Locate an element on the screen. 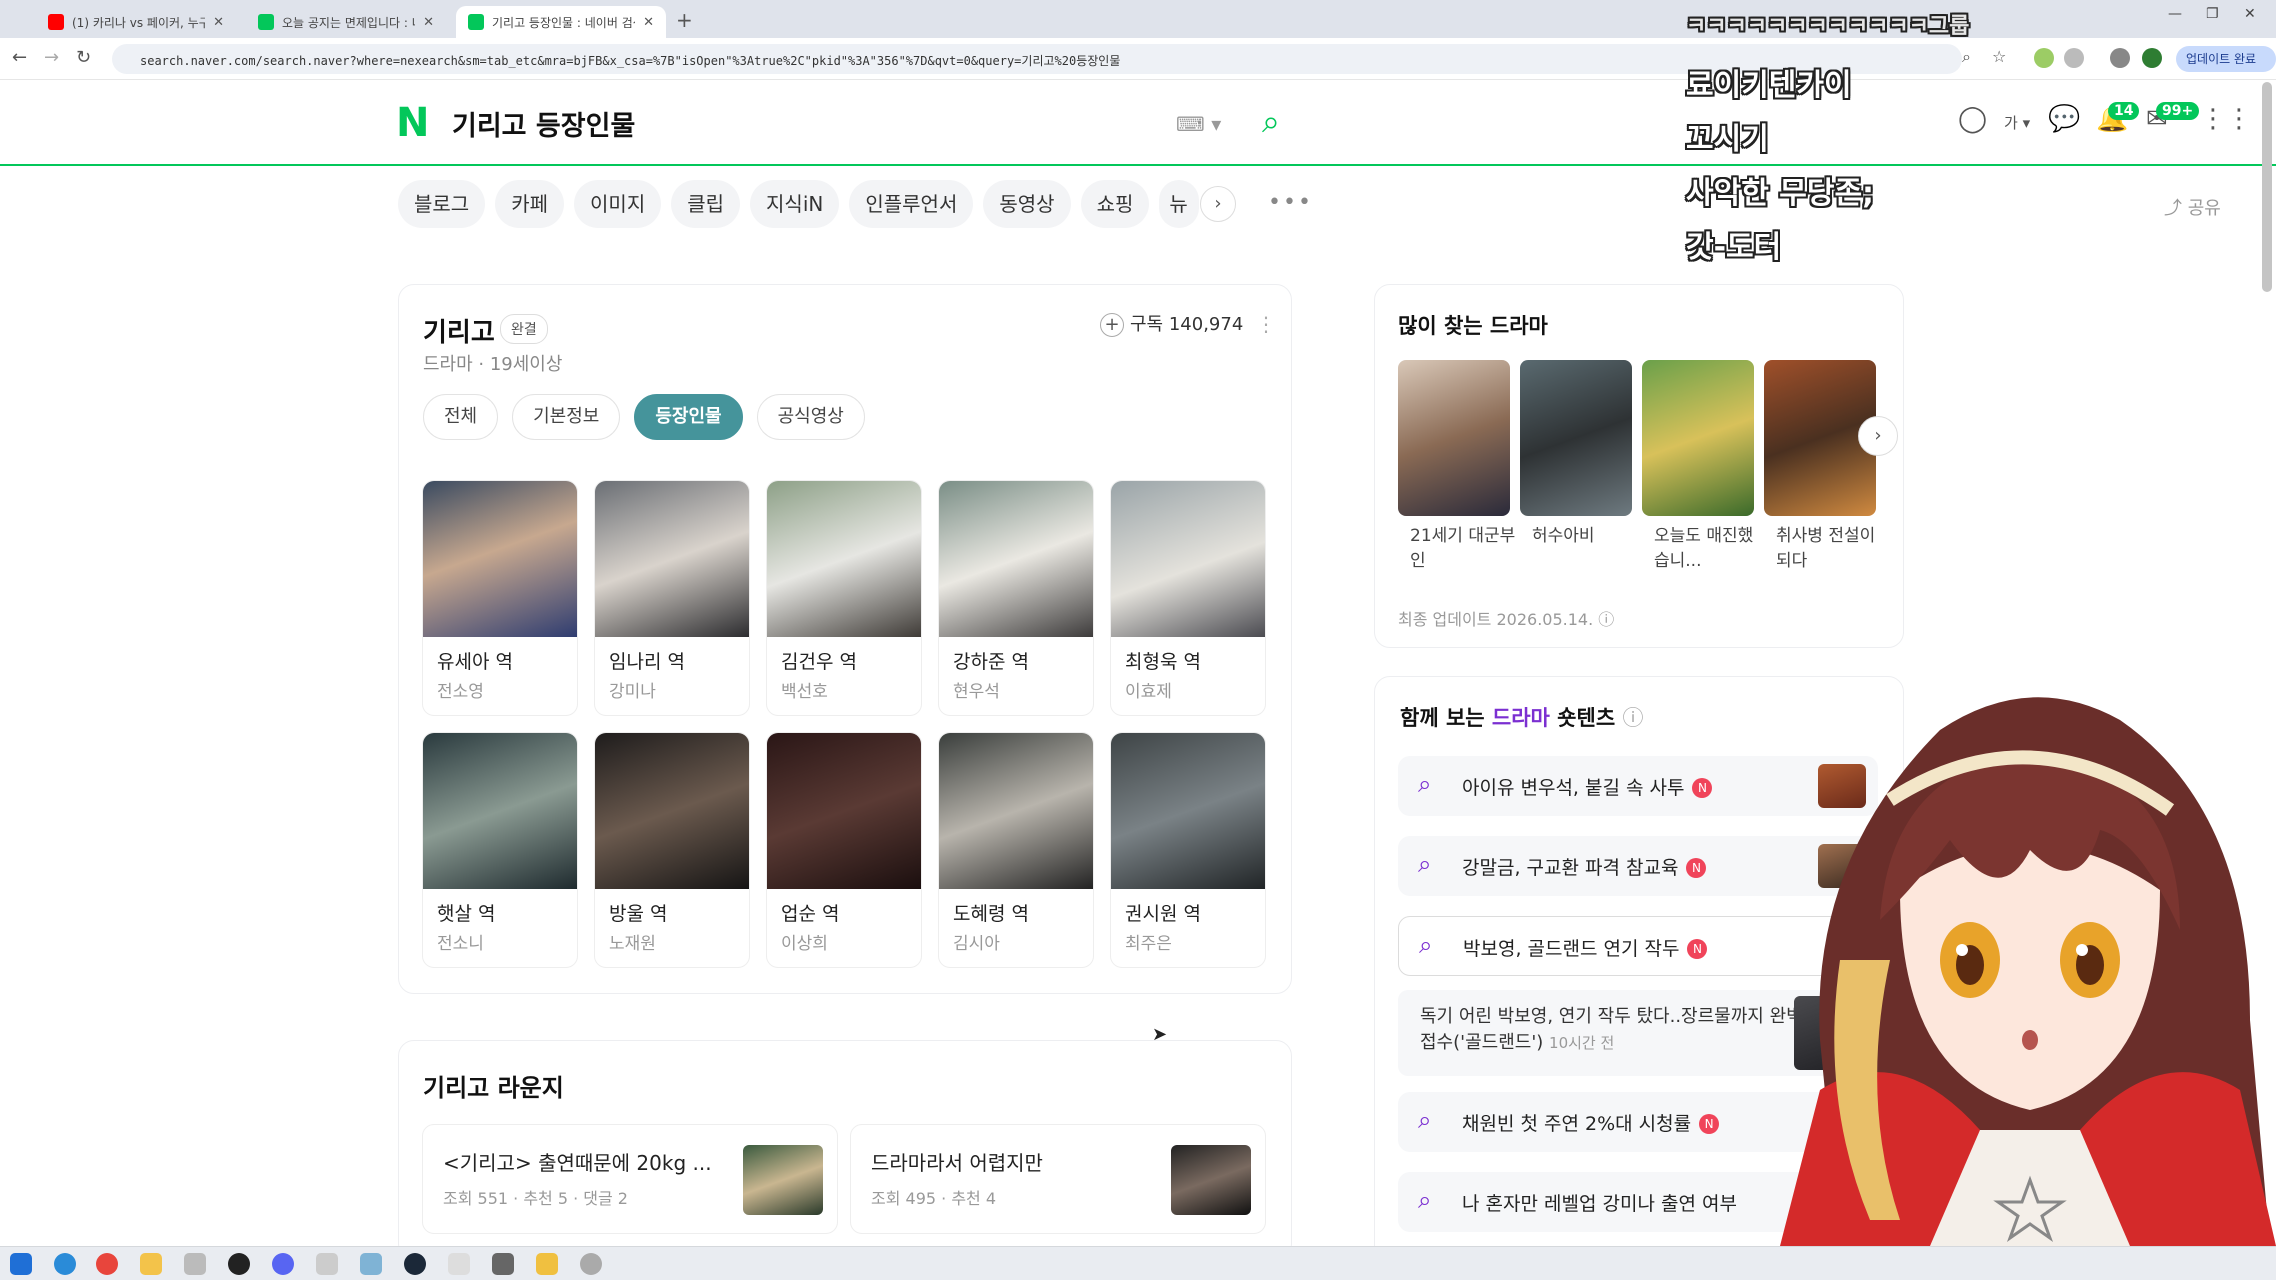 The image size is (2276, 1280). bookmark-star-icon: ☆ is located at coordinates (1999, 56).